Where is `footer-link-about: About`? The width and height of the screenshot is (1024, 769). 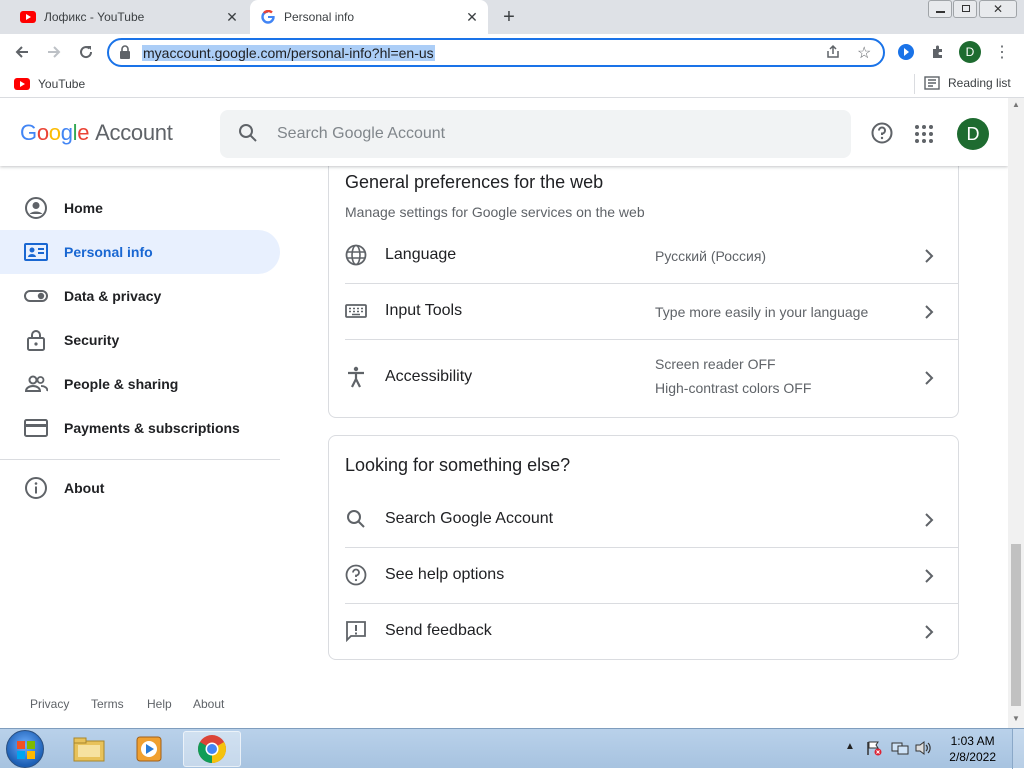
footer-link-about: About is located at coordinates (208, 704).